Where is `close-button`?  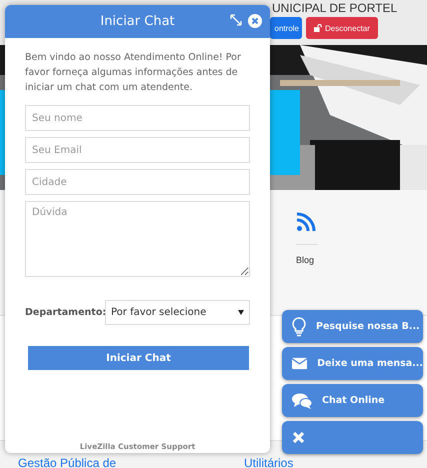 close-button is located at coordinates (352, 437).